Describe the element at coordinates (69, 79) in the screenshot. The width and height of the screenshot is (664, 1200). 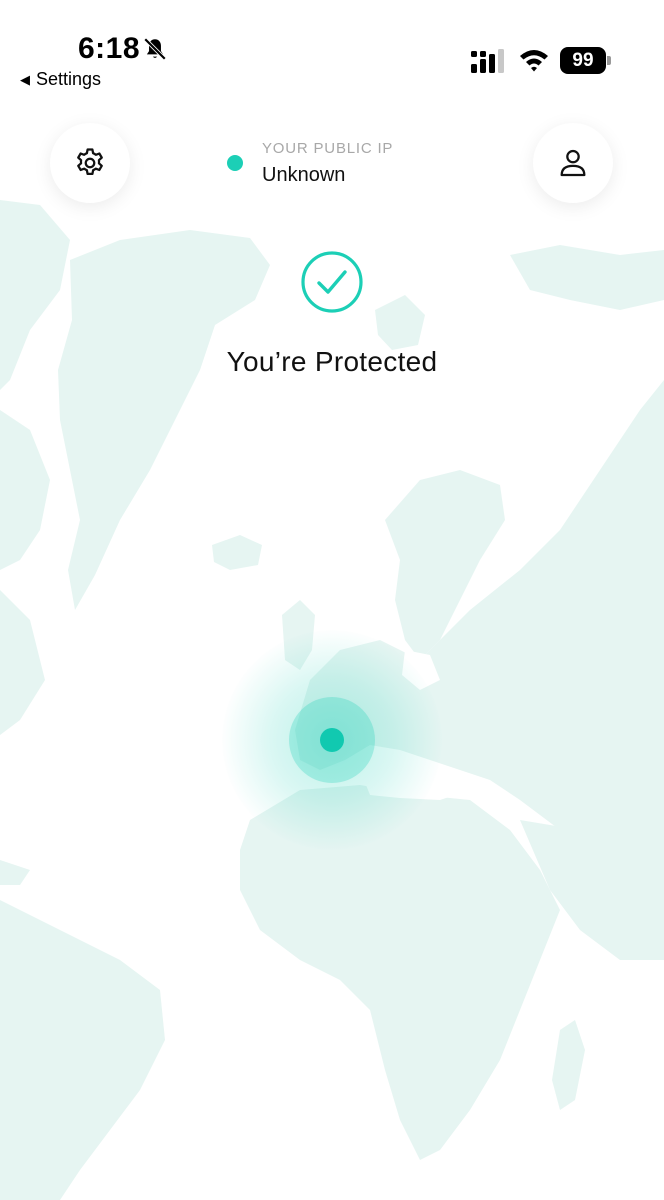
I see `back-label: Settings` at that location.